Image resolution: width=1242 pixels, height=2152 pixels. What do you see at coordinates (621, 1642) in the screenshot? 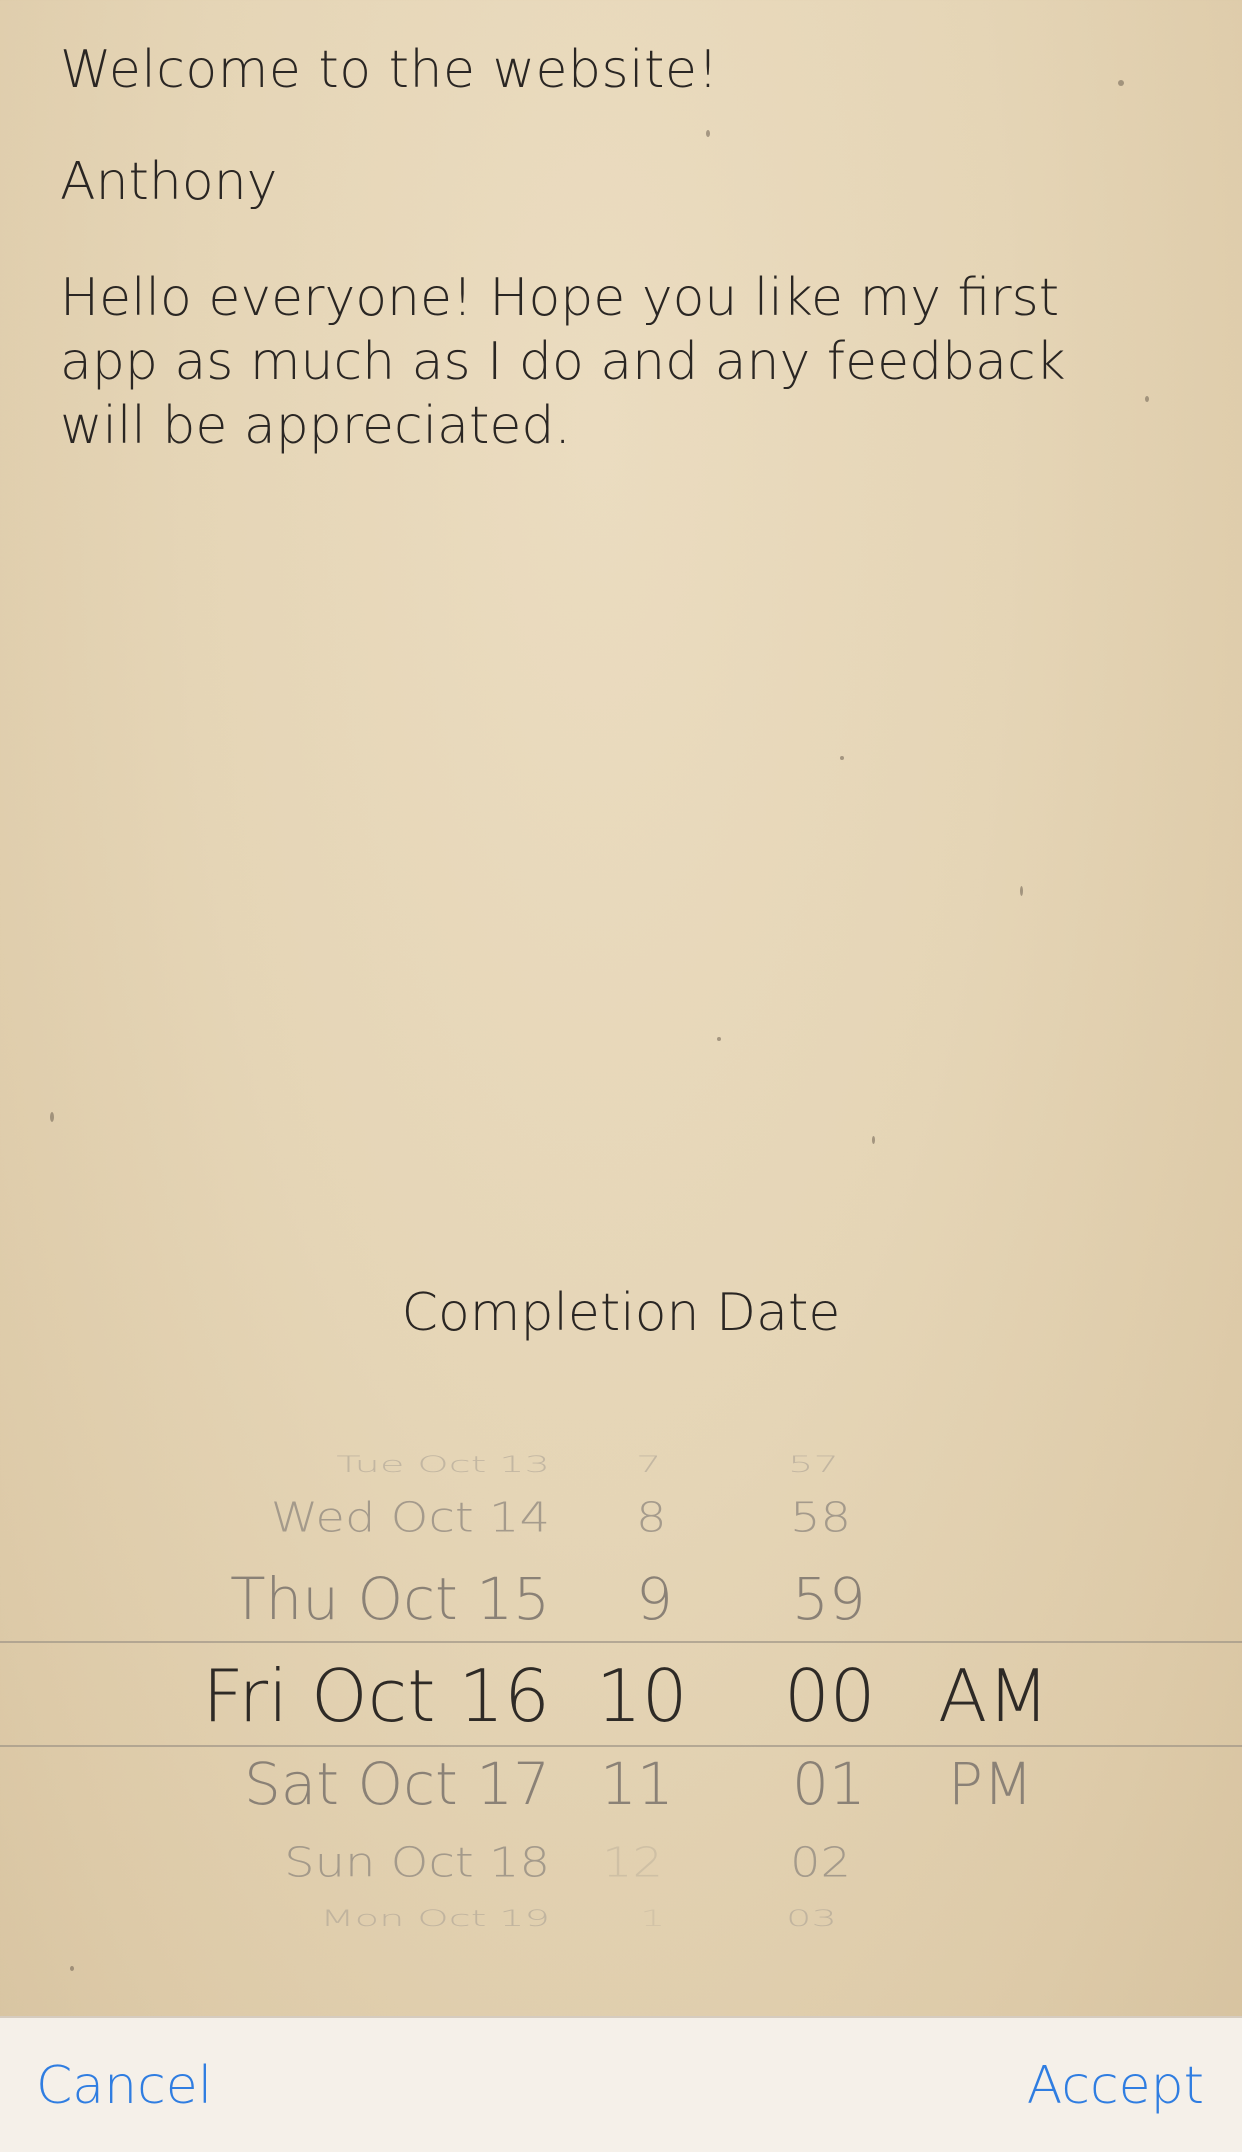
I see `selection-line-top` at bounding box center [621, 1642].